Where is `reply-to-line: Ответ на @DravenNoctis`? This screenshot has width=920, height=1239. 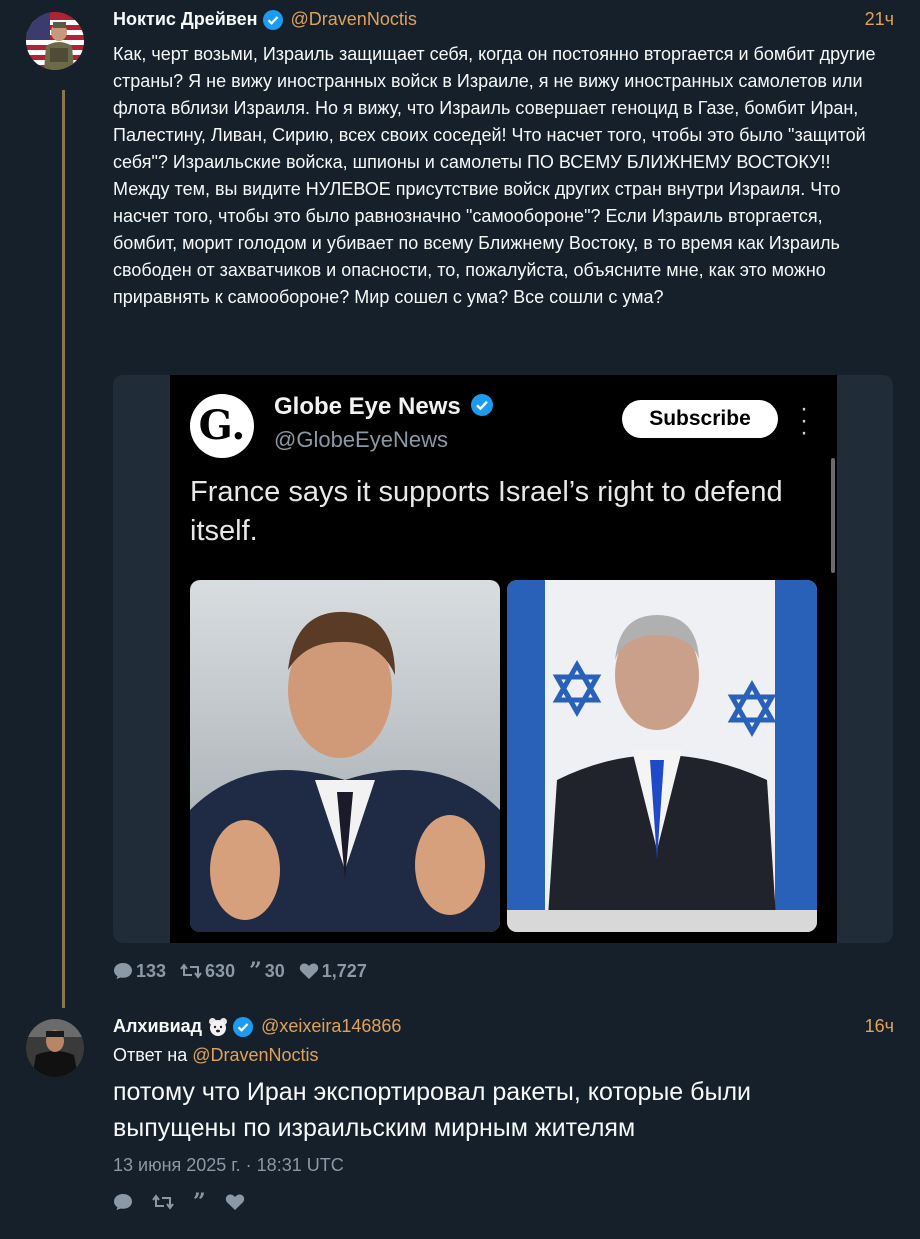 reply-to-line: Ответ на @DravenNoctis is located at coordinates (216, 1055).